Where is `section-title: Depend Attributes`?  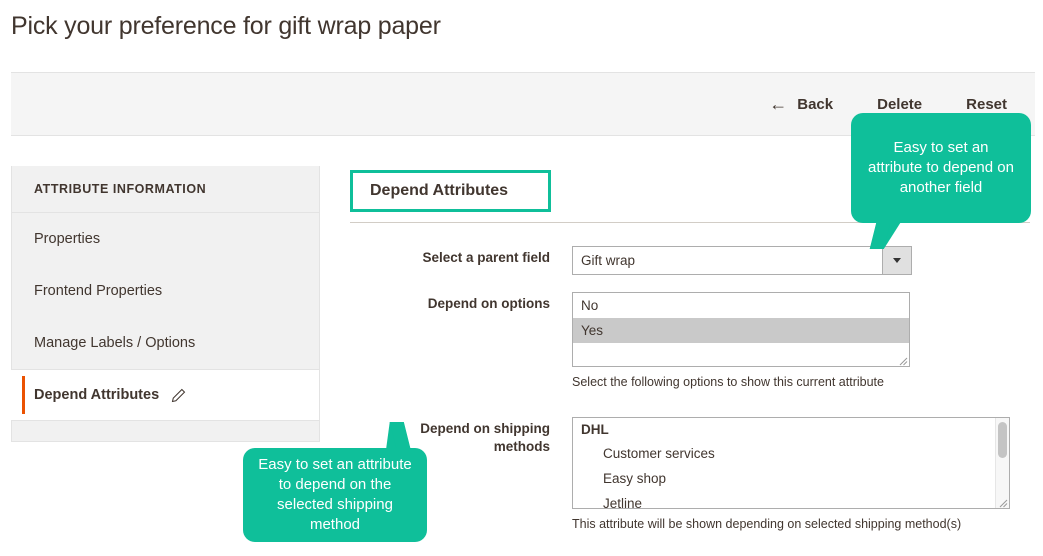
section-title: Depend Attributes is located at coordinates (451, 191).